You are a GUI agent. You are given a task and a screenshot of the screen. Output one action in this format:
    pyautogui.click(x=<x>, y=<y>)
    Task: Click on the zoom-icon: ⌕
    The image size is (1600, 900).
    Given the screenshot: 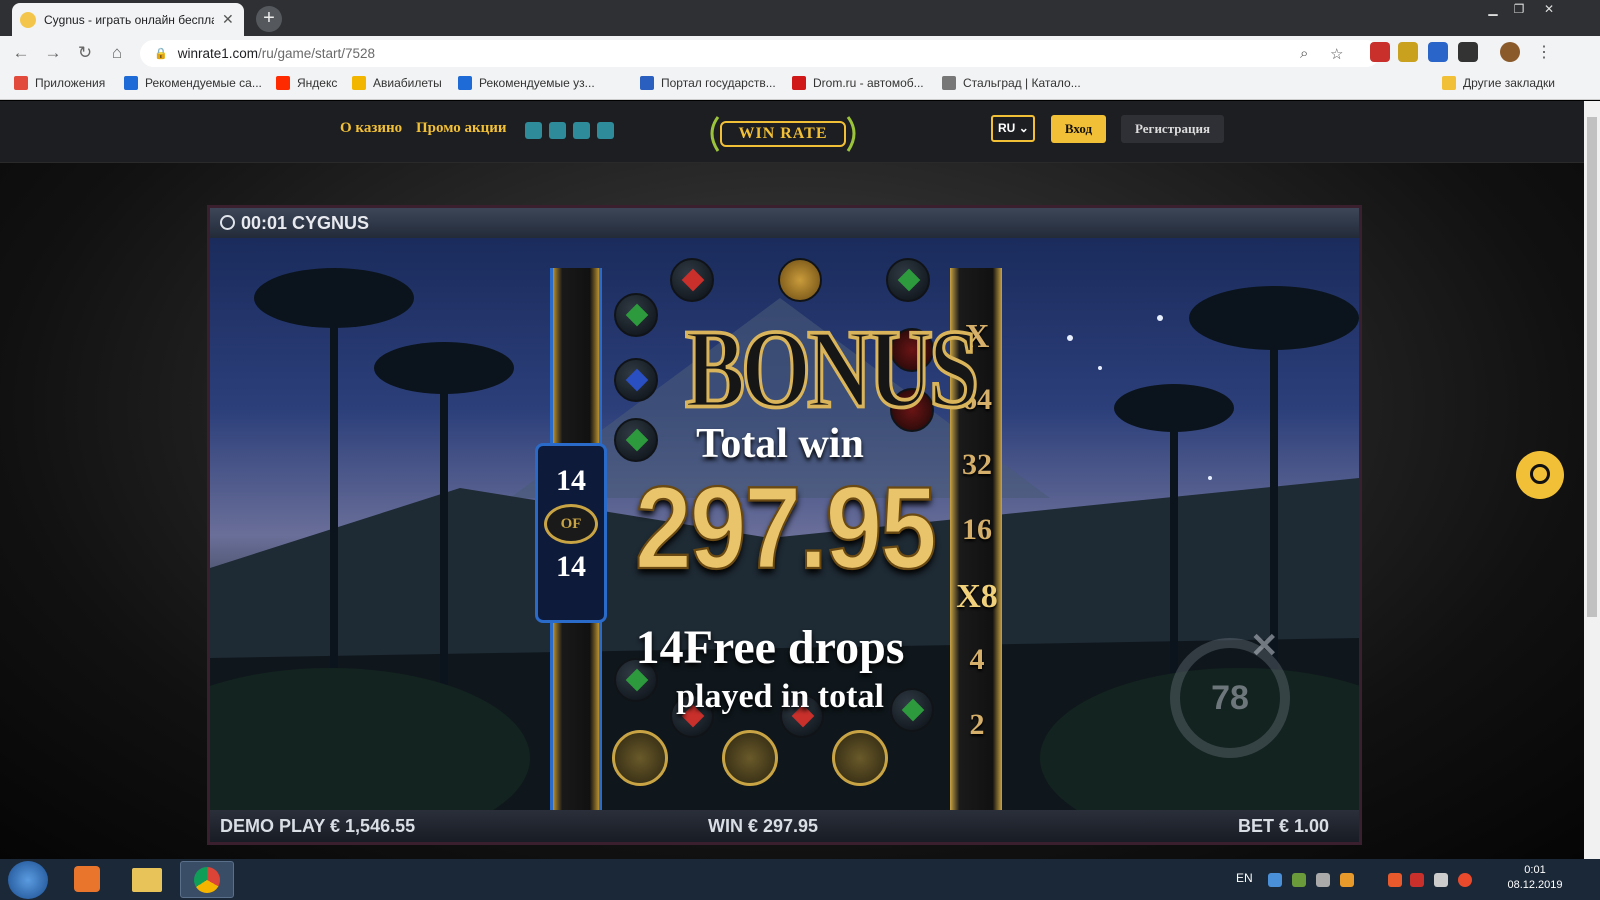 What is the action you would take?
    pyautogui.click(x=1304, y=53)
    